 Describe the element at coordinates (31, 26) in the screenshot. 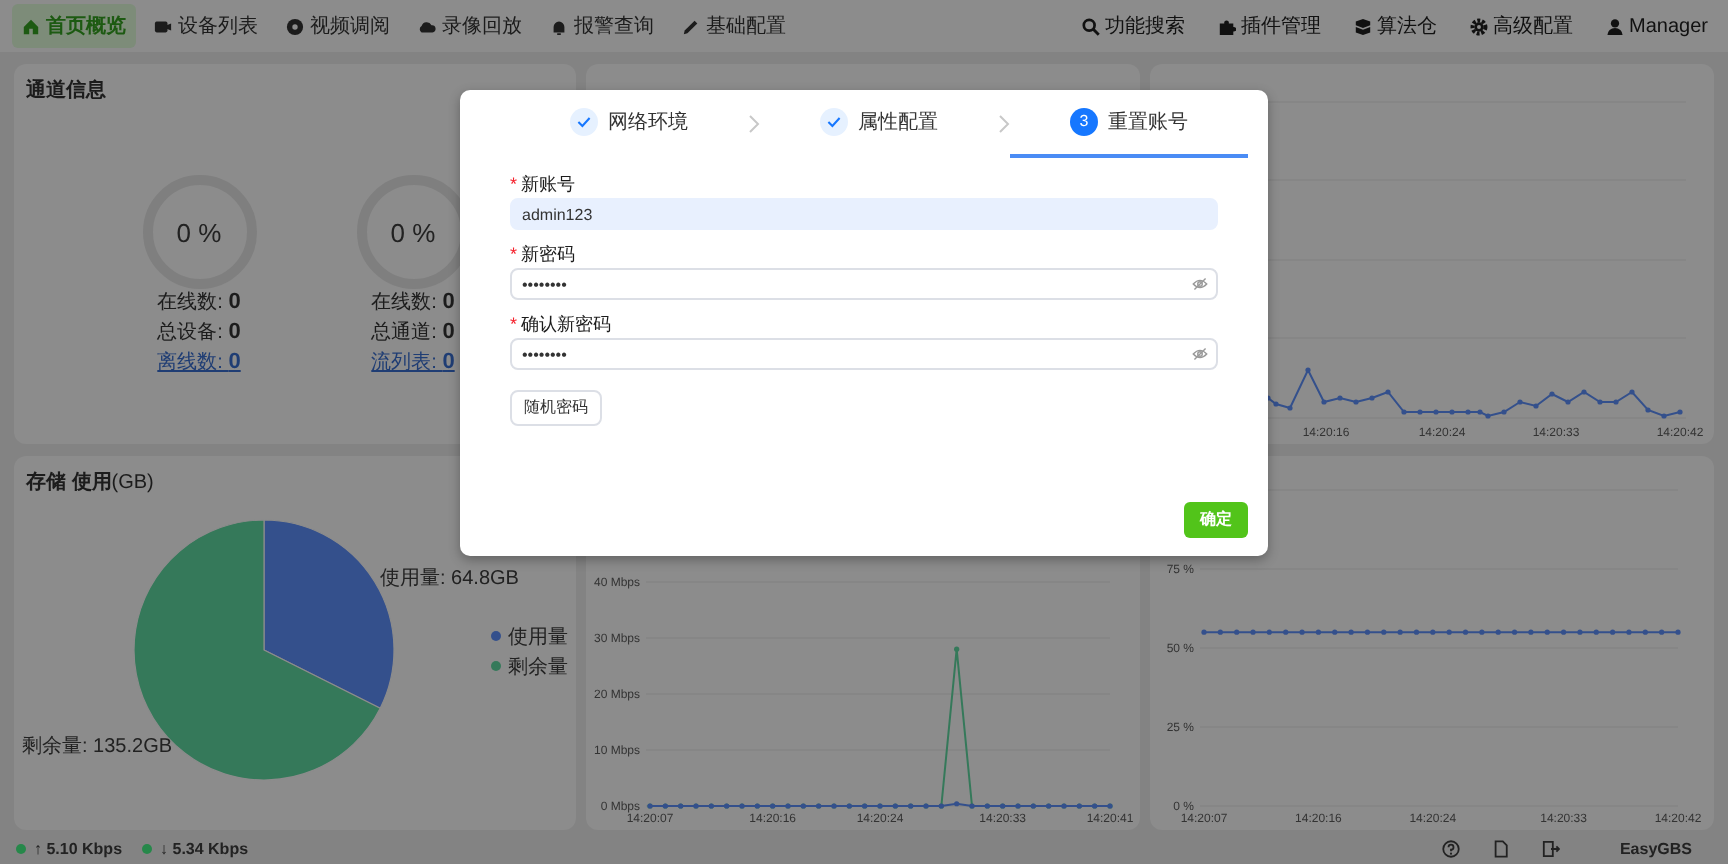

I see `home-icon` at that location.